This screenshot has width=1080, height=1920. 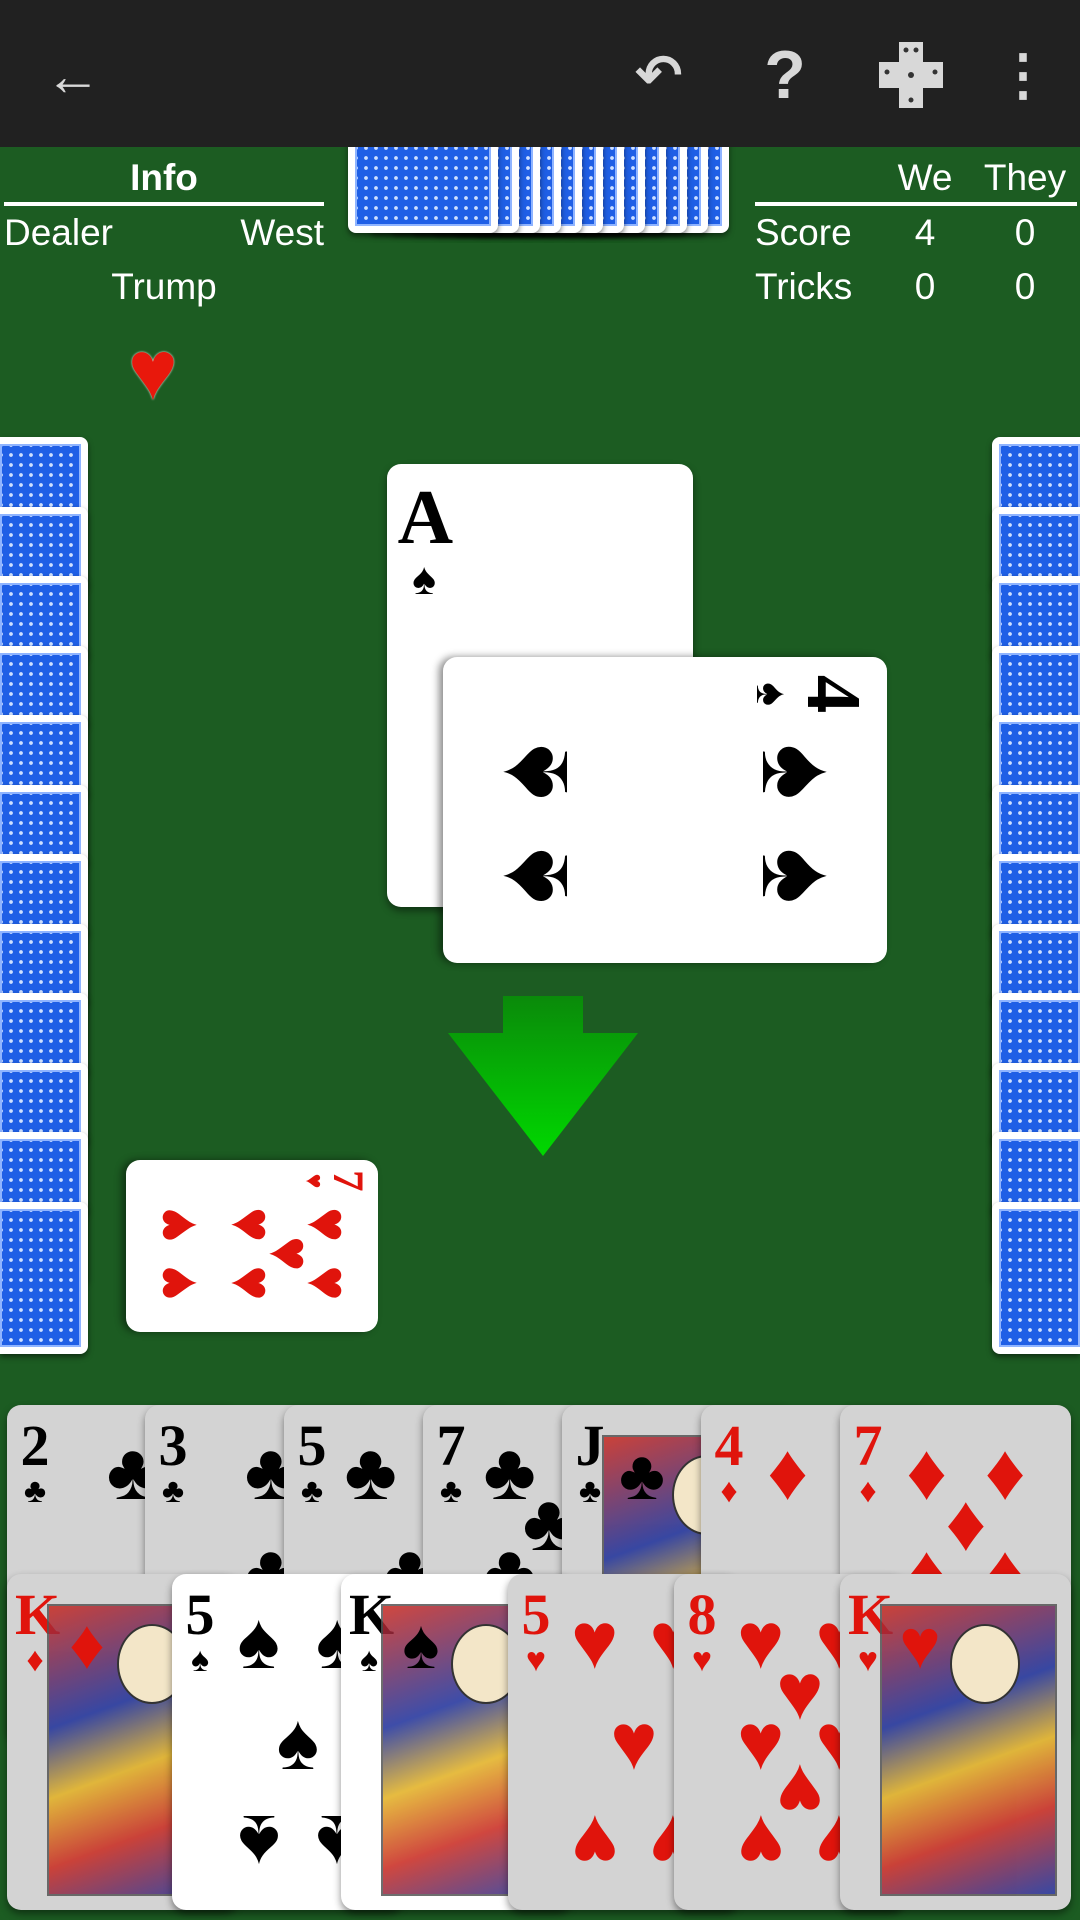 What do you see at coordinates (73, 75) in the screenshot?
I see `back-arrow-icon: ←` at bounding box center [73, 75].